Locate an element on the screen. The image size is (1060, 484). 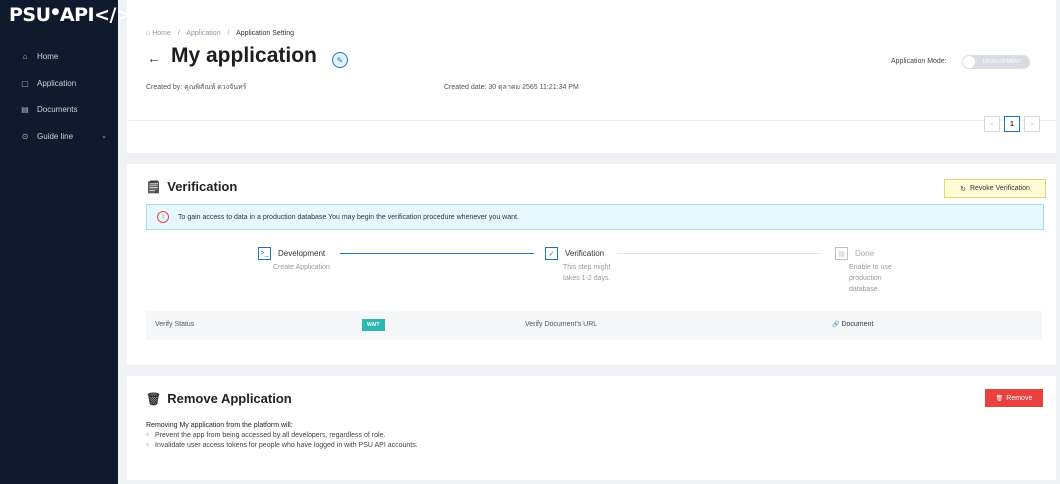
sidebar-item-label: Application is located at coordinates (57, 83).